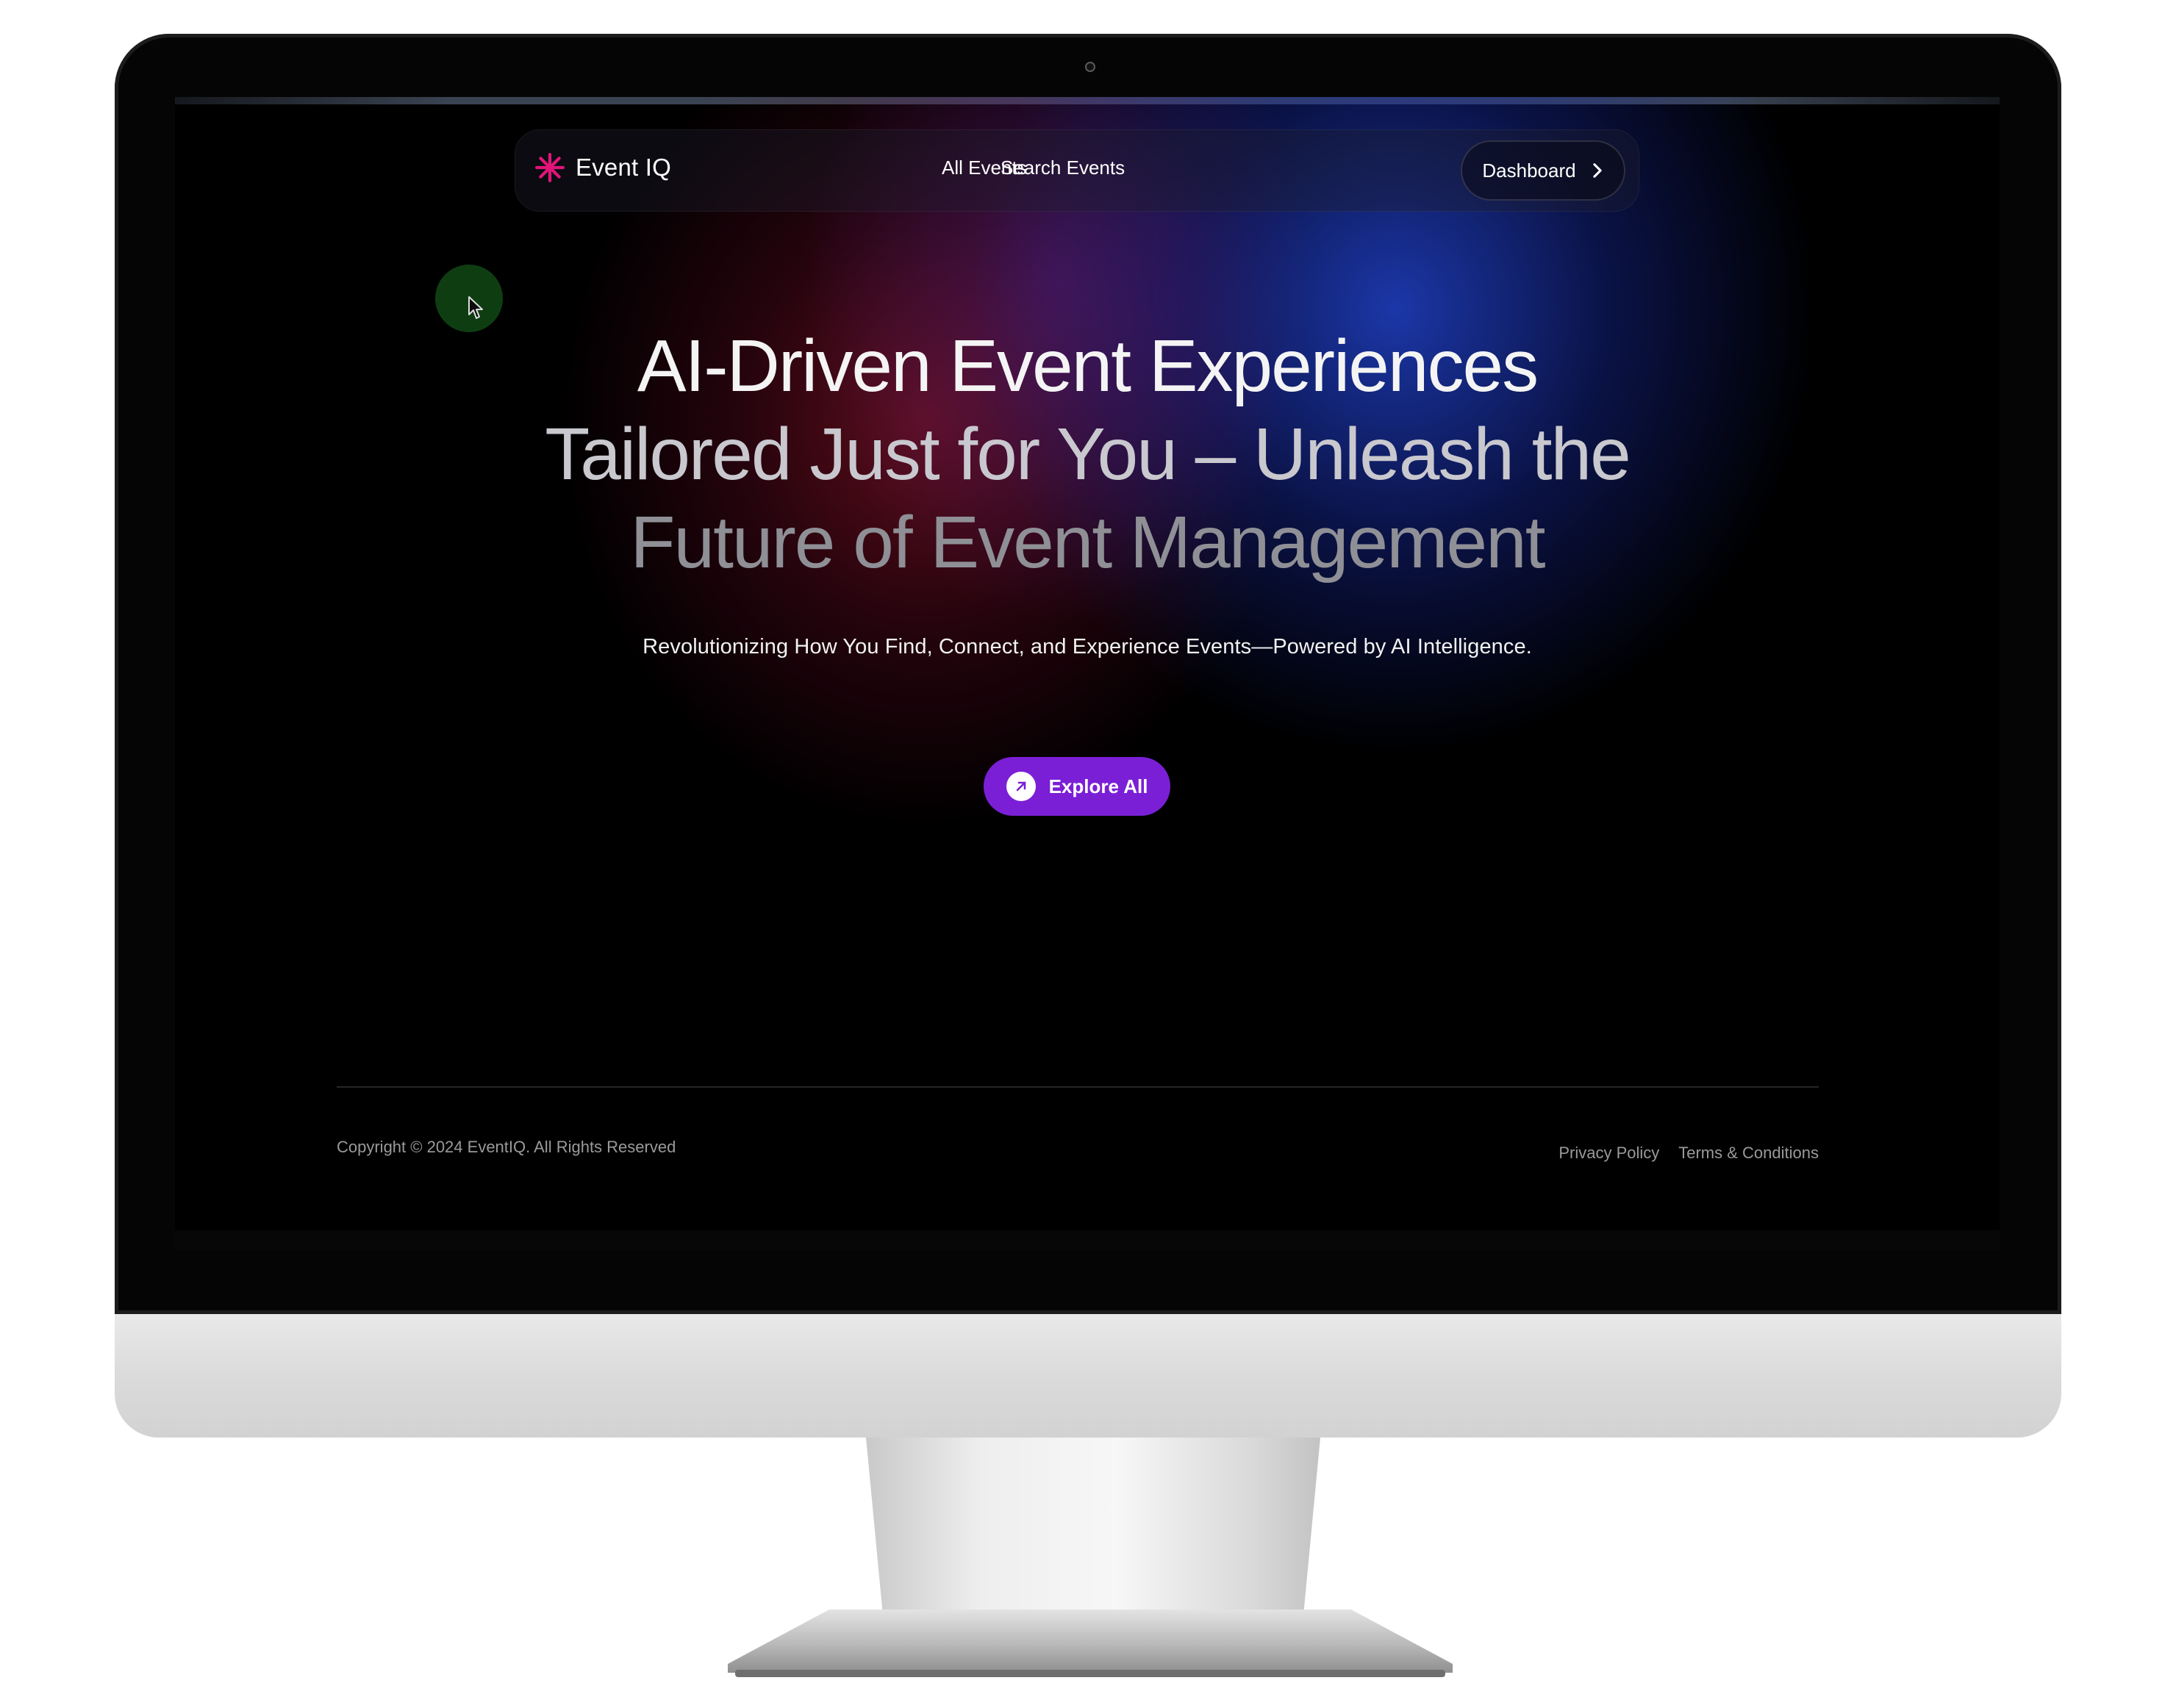 The width and height of the screenshot is (2176, 1708). Describe the element at coordinates (1608, 1153) in the screenshot. I see `privacy-policy-link: Privacy Policy` at that location.